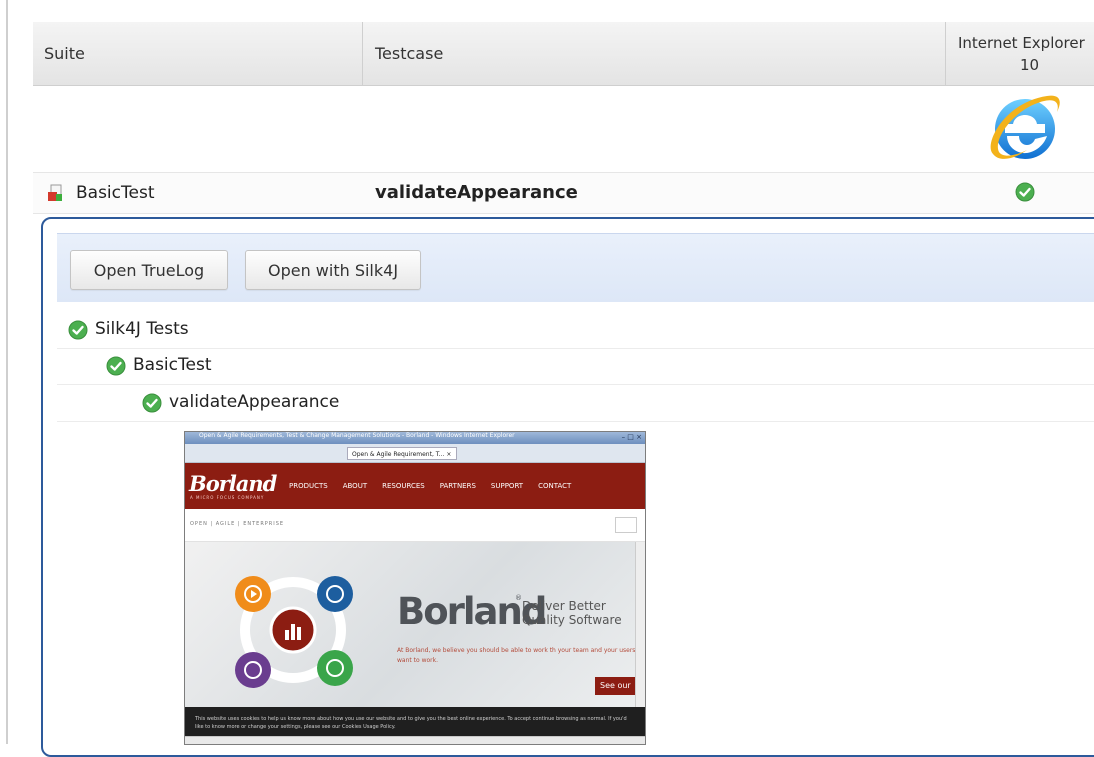 The width and height of the screenshot is (1094, 757). I want to click on test-suite-icon, so click(55, 192).